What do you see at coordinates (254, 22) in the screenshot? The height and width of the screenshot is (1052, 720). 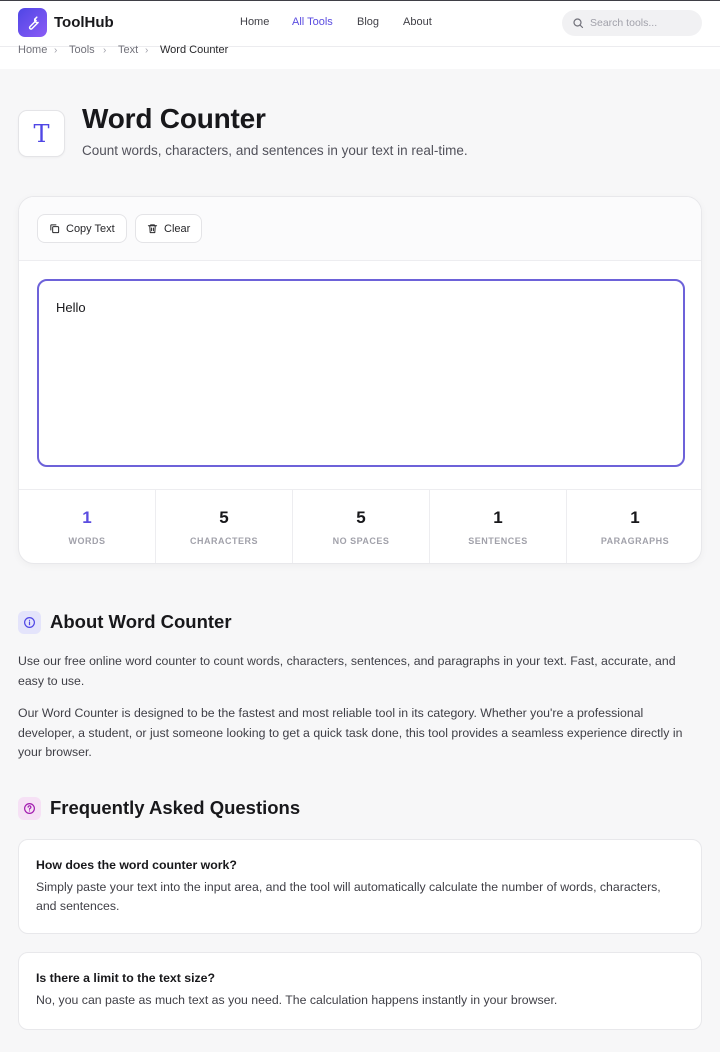 I see `nav-home: Home` at bounding box center [254, 22].